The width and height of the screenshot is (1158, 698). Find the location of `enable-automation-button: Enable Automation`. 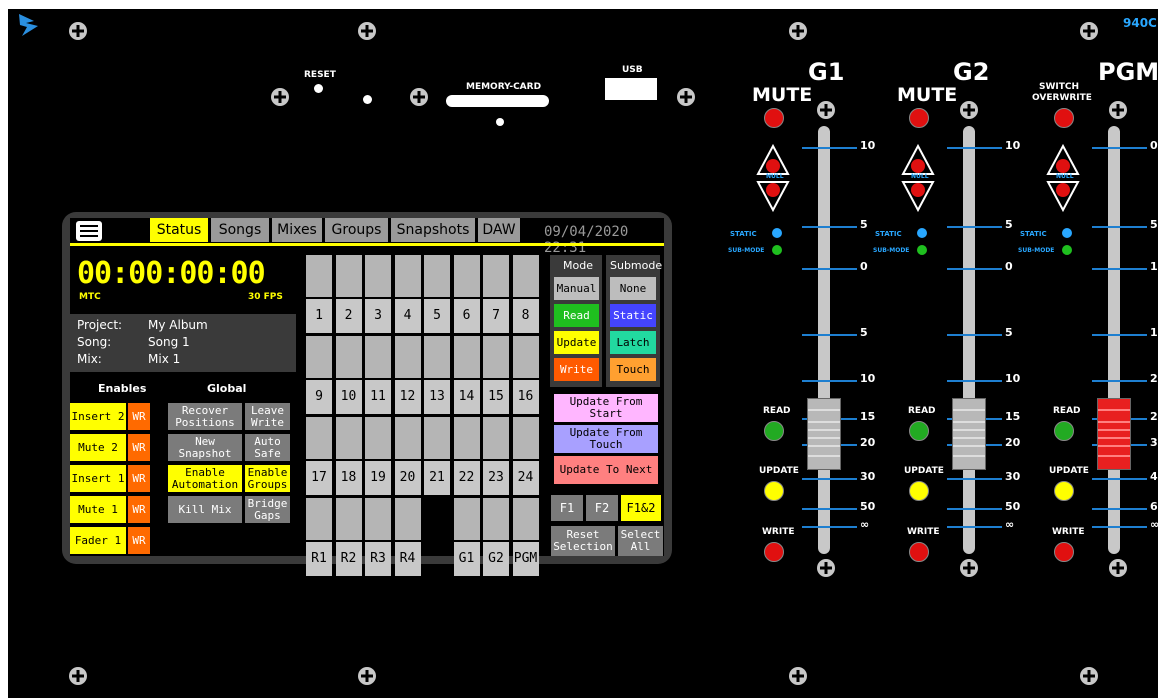

enable-automation-button: Enable Automation is located at coordinates (205, 478).